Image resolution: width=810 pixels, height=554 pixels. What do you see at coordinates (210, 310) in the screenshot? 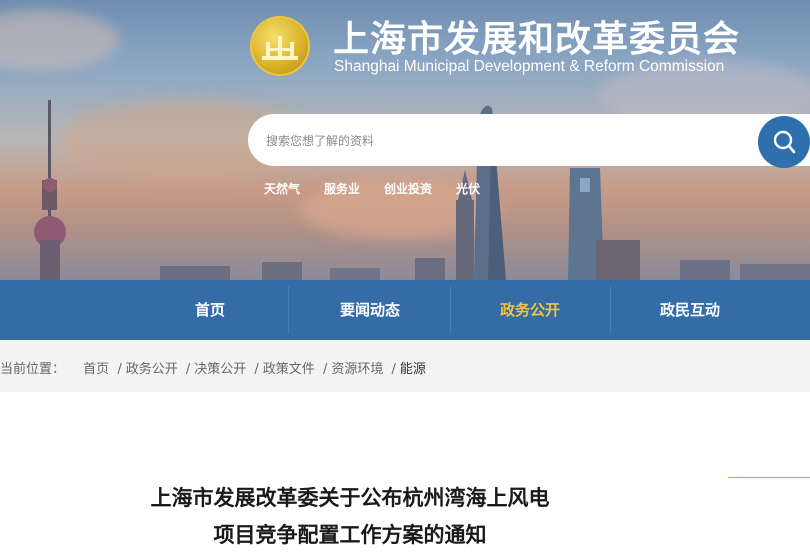
I see `nav-home: 首页` at bounding box center [210, 310].